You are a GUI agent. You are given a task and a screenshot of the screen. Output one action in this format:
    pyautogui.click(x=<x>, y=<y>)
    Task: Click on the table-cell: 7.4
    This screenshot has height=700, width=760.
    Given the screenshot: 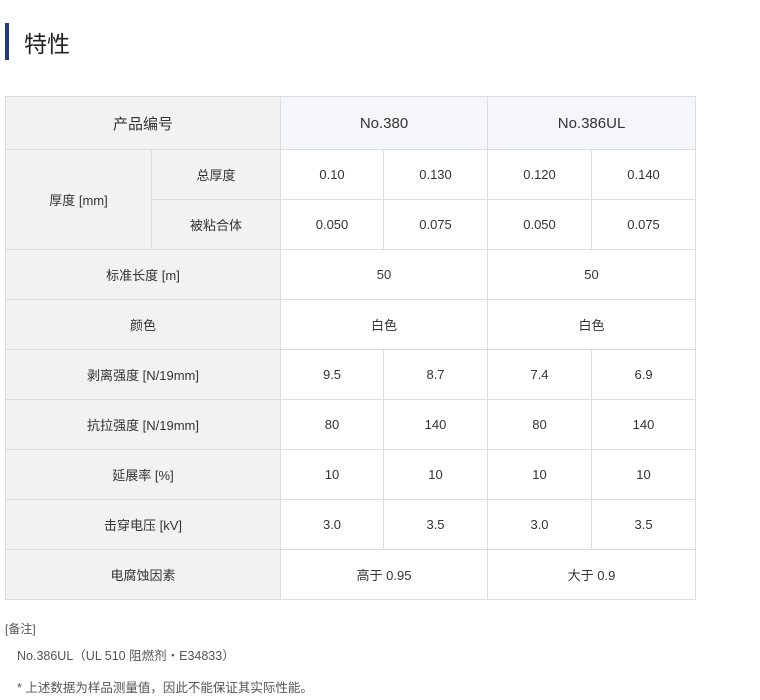 What is the action you would take?
    pyautogui.click(x=540, y=374)
    